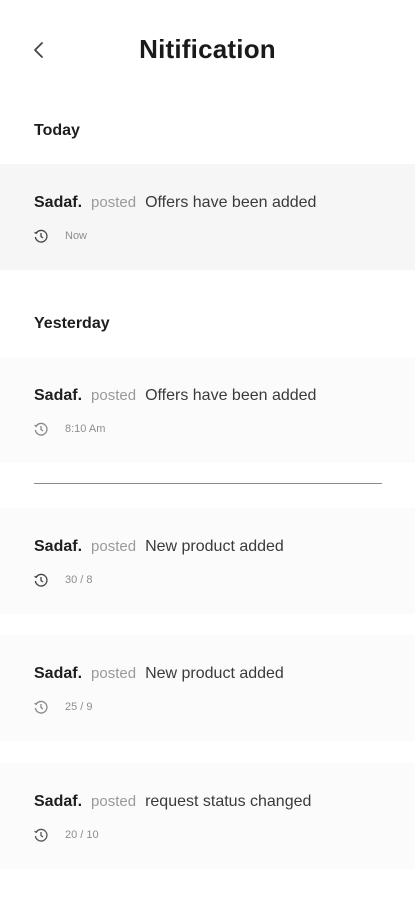 The image size is (415, 900). What do you see at coordinates (228, 801) in the screenshot?
I see `notification-message: request status changed` at bounding box center [228, 801].